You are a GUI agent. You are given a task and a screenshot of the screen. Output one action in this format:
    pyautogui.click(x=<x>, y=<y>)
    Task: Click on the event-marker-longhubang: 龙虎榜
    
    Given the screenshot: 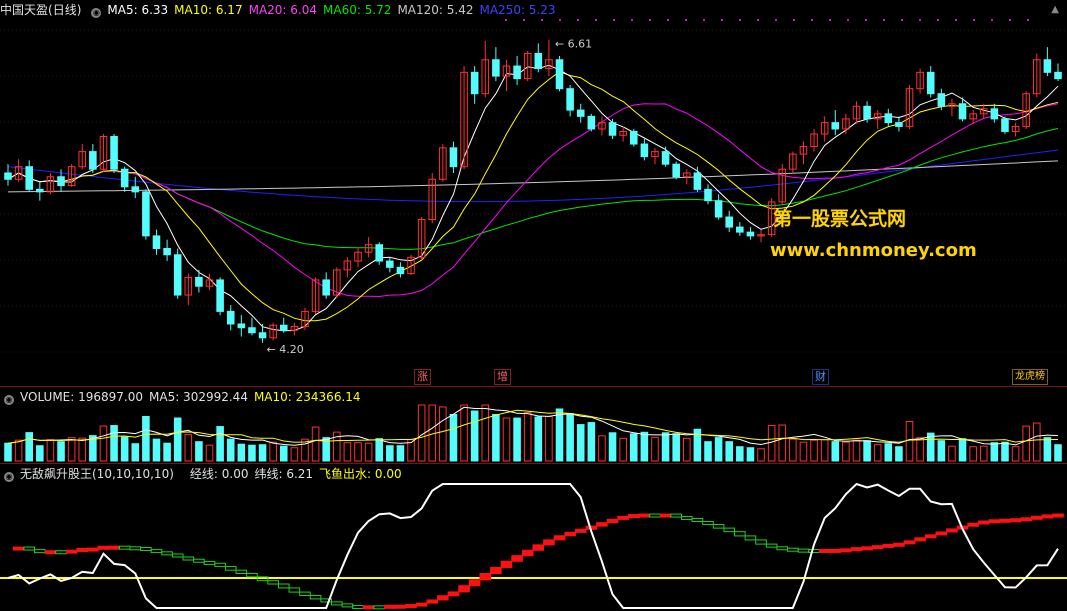 What is the action you would take?
    pyautogui.click(x=1030, y=377)
    